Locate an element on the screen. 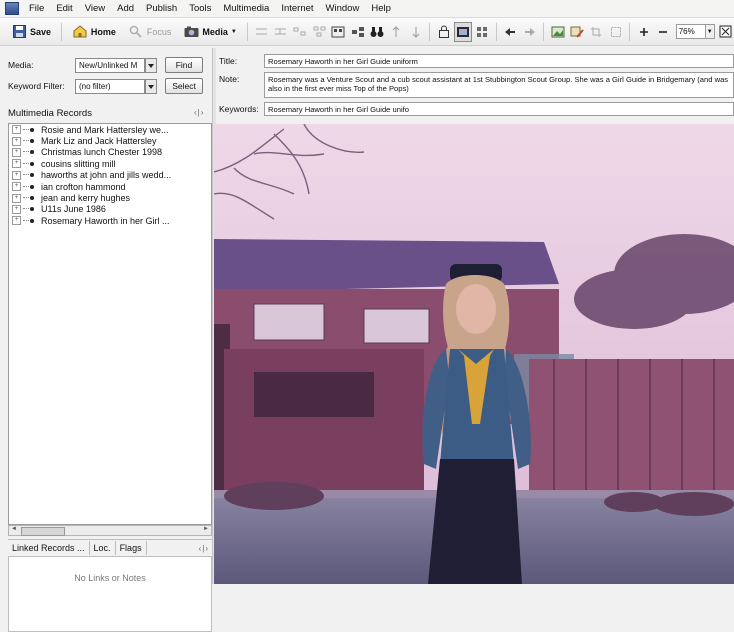 The image size is (734, 632). record-label: Christmas lunch Chester 1998 is located at coordinates (102, 152).